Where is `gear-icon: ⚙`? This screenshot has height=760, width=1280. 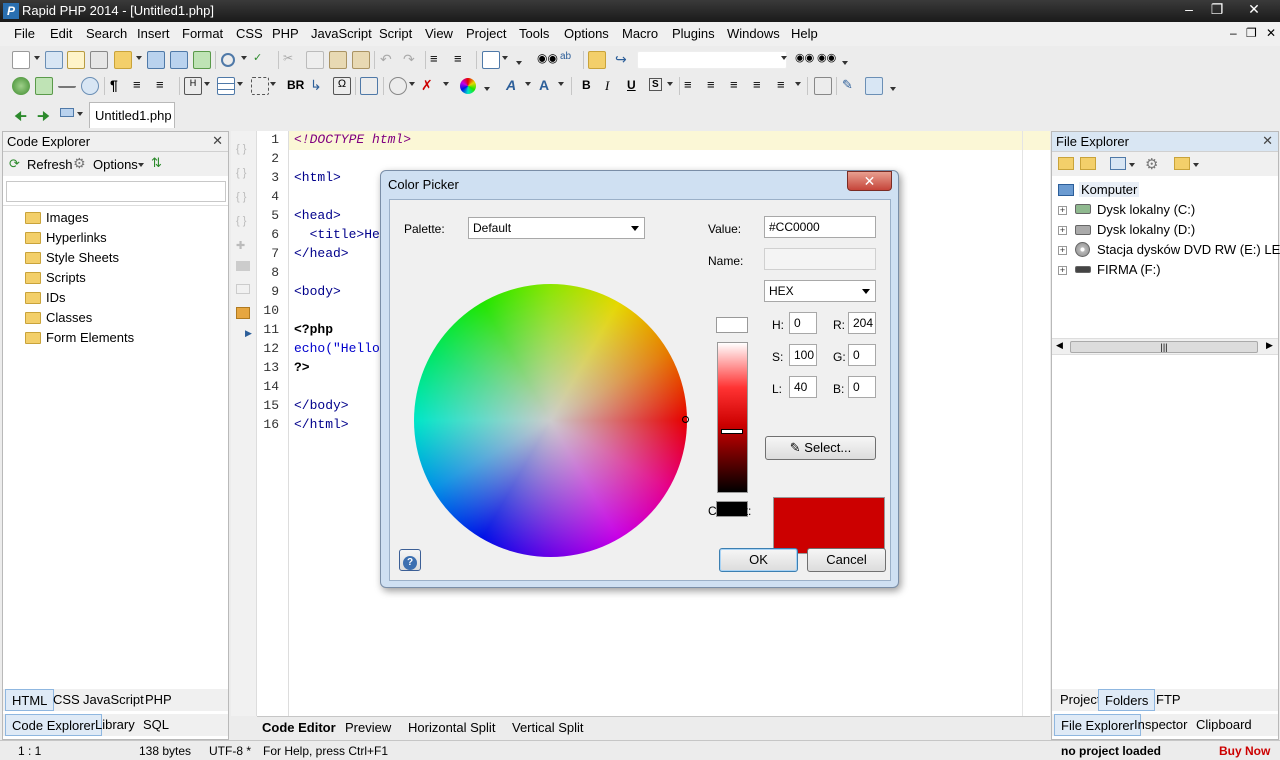
gear-icon: ⚙ is located at coordinates (1151, 164).